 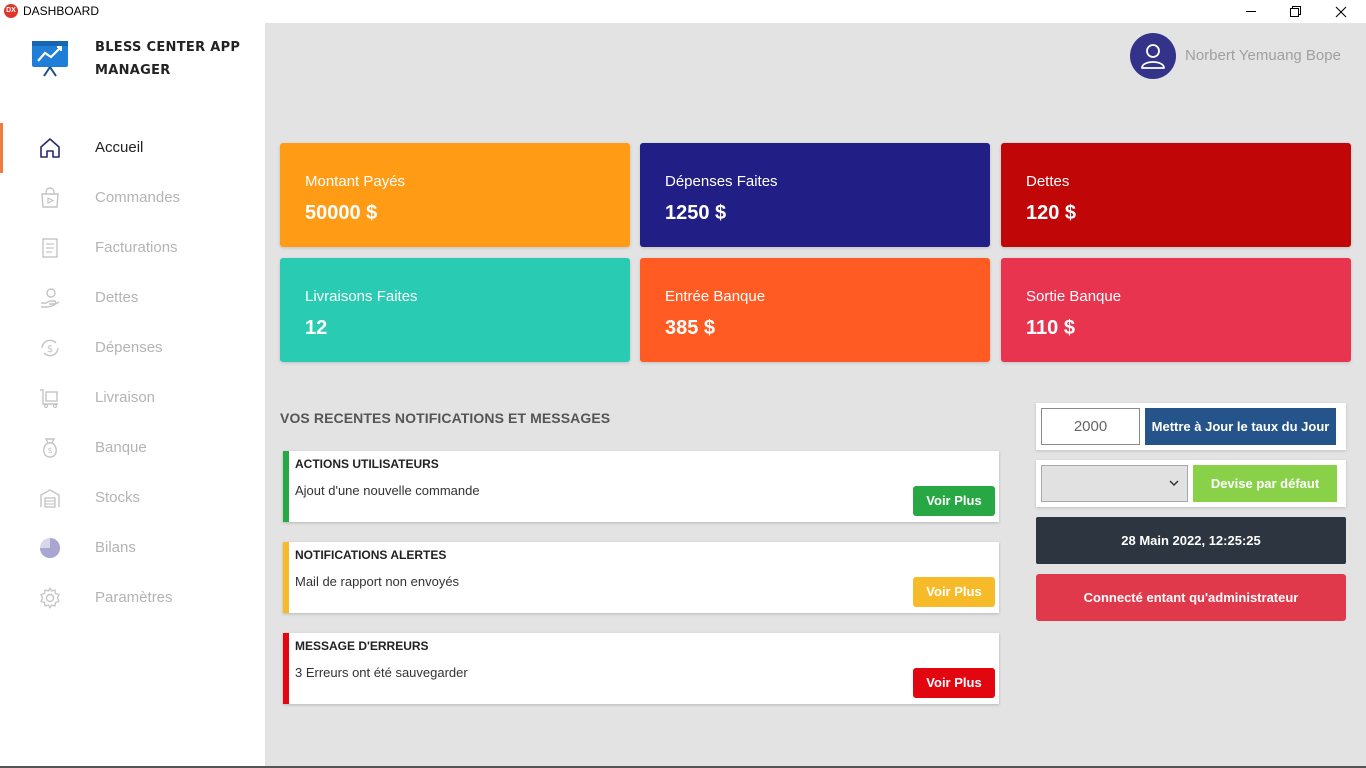 What do you see at coordinates (371, 555) in the screenshot?
I see `notification-title: NOTIFICATIONS ALERTES` at bounding box center [371, 555].